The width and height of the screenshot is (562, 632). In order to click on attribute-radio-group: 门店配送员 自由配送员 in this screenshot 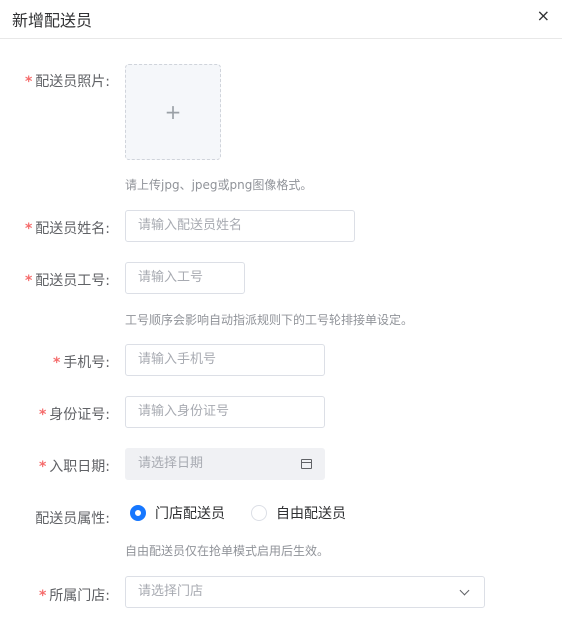, I will do `click(251, 513)`.